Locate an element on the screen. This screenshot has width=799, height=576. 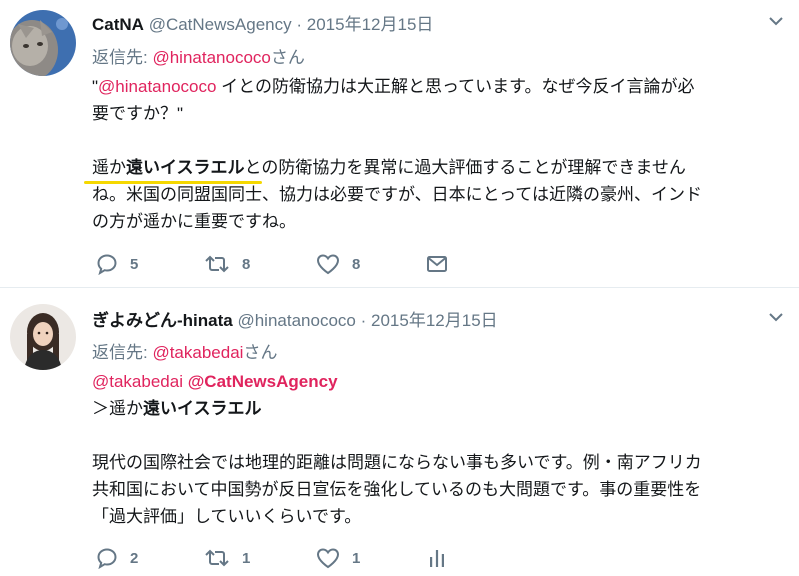
analytics-icon is located at coordinates (437, 558).